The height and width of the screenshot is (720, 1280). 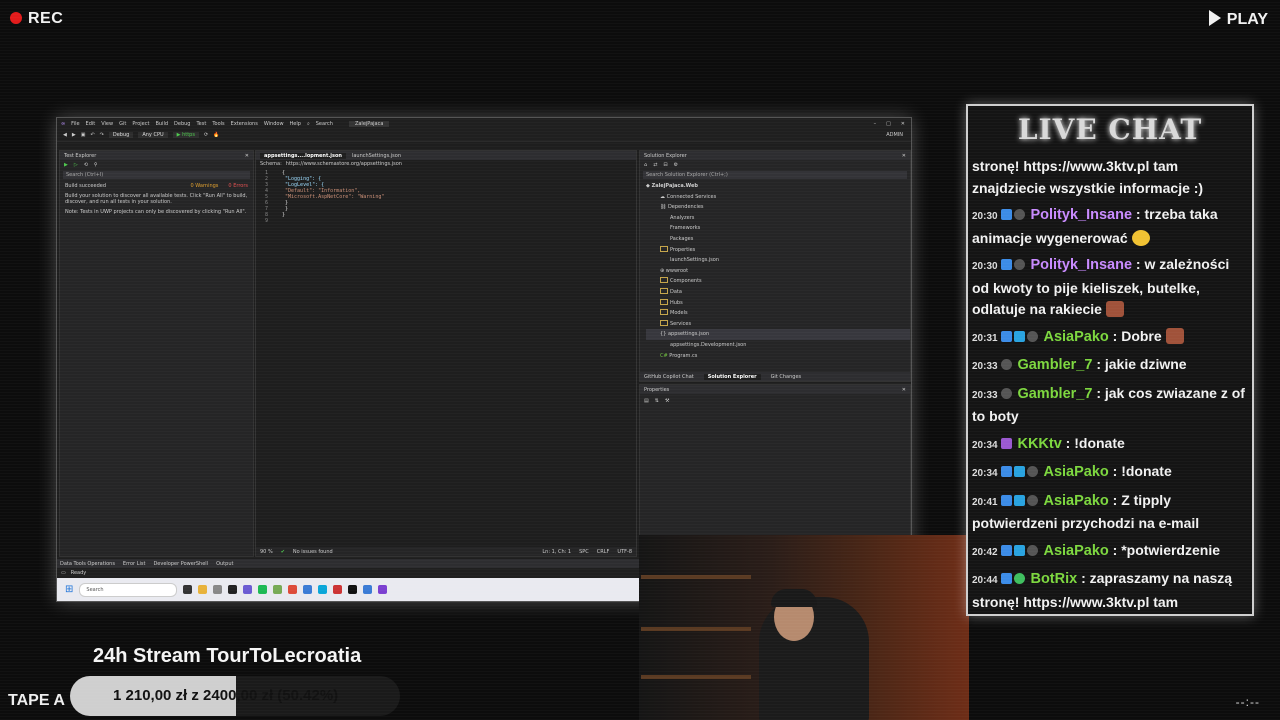 I want to click on home-icon: ⌂, so click(x=645, y=165).